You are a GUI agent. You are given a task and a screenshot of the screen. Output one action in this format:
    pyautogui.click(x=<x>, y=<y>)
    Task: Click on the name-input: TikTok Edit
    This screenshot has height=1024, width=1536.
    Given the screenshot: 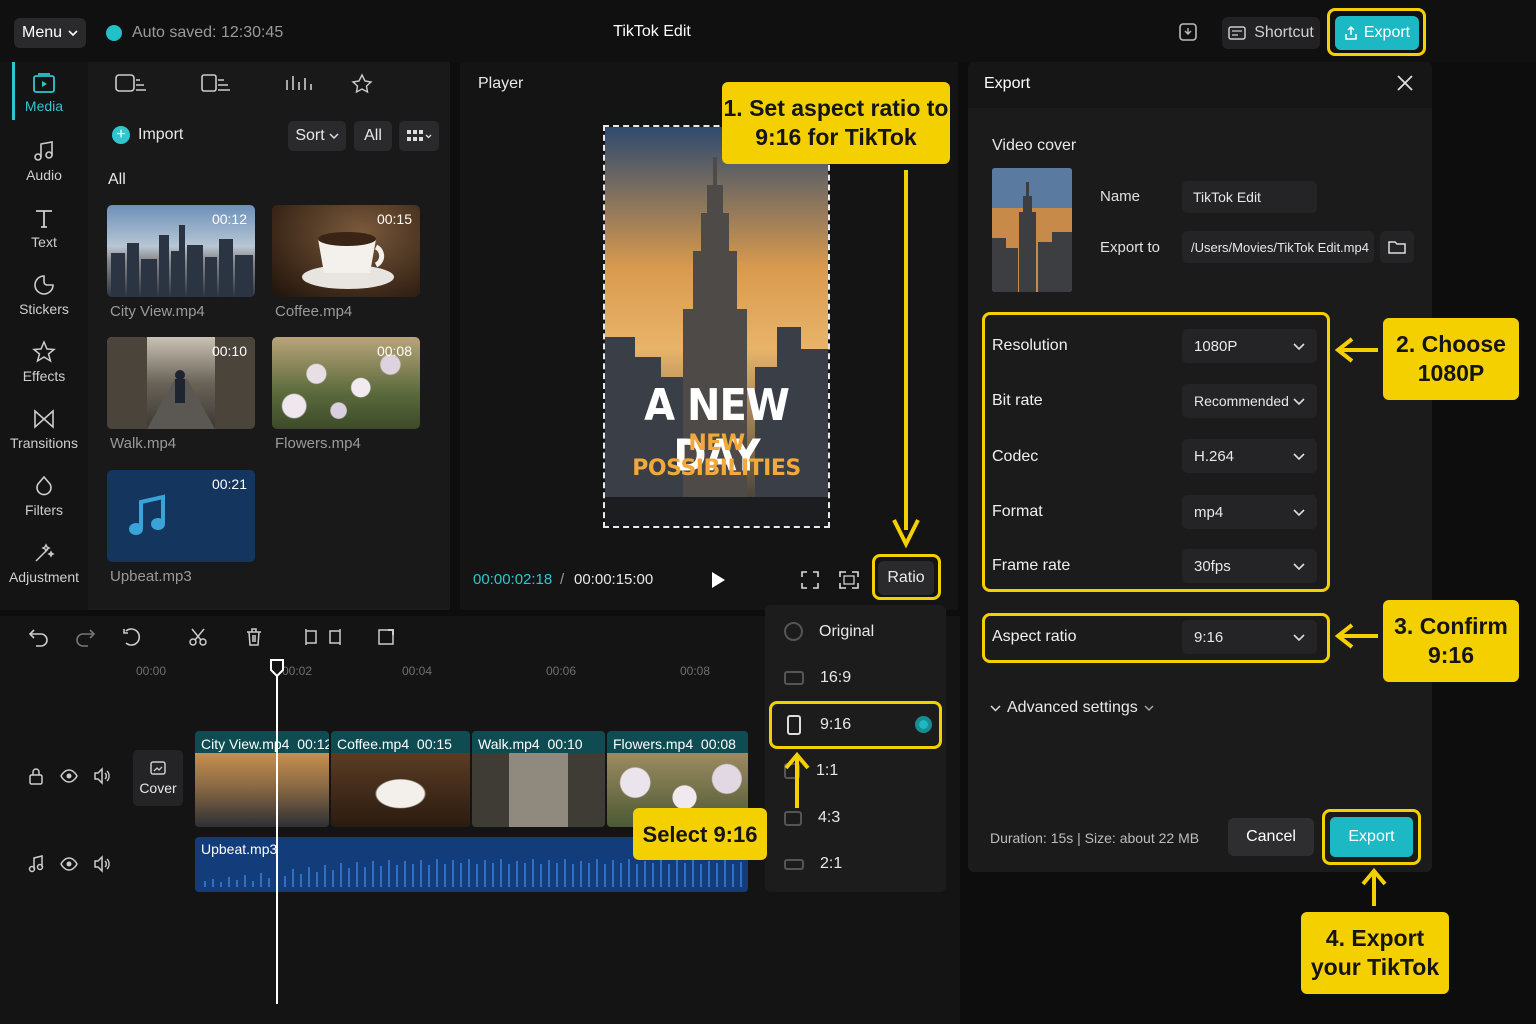 What is the action you would take?
    pyautogui.click(x=1249, y=197)
    